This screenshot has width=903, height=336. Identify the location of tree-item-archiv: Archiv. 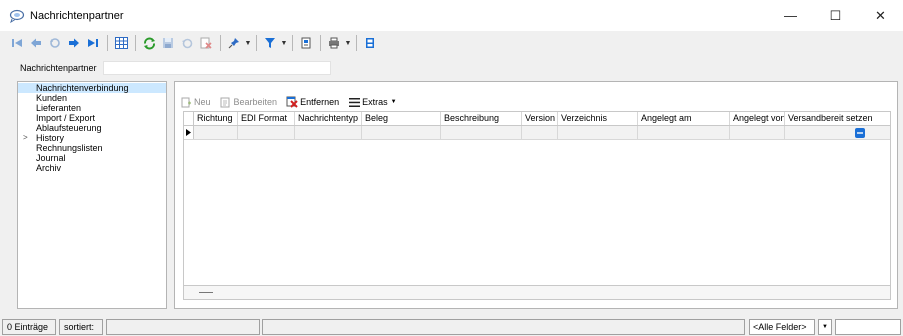
(92, 168).